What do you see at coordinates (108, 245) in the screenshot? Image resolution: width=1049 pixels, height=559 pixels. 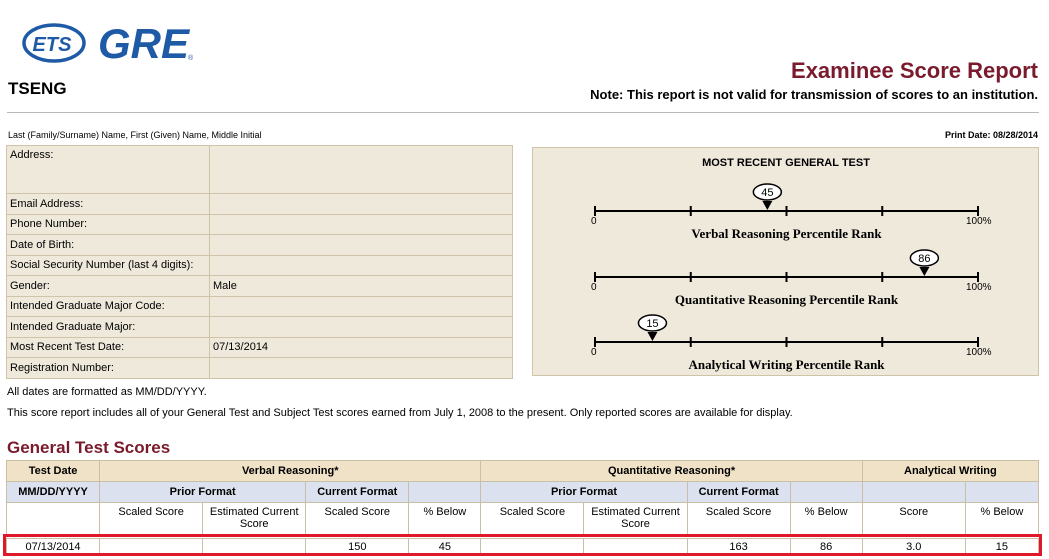 I see `info-label: Date of Birth:` at bounding box center [108, 245].